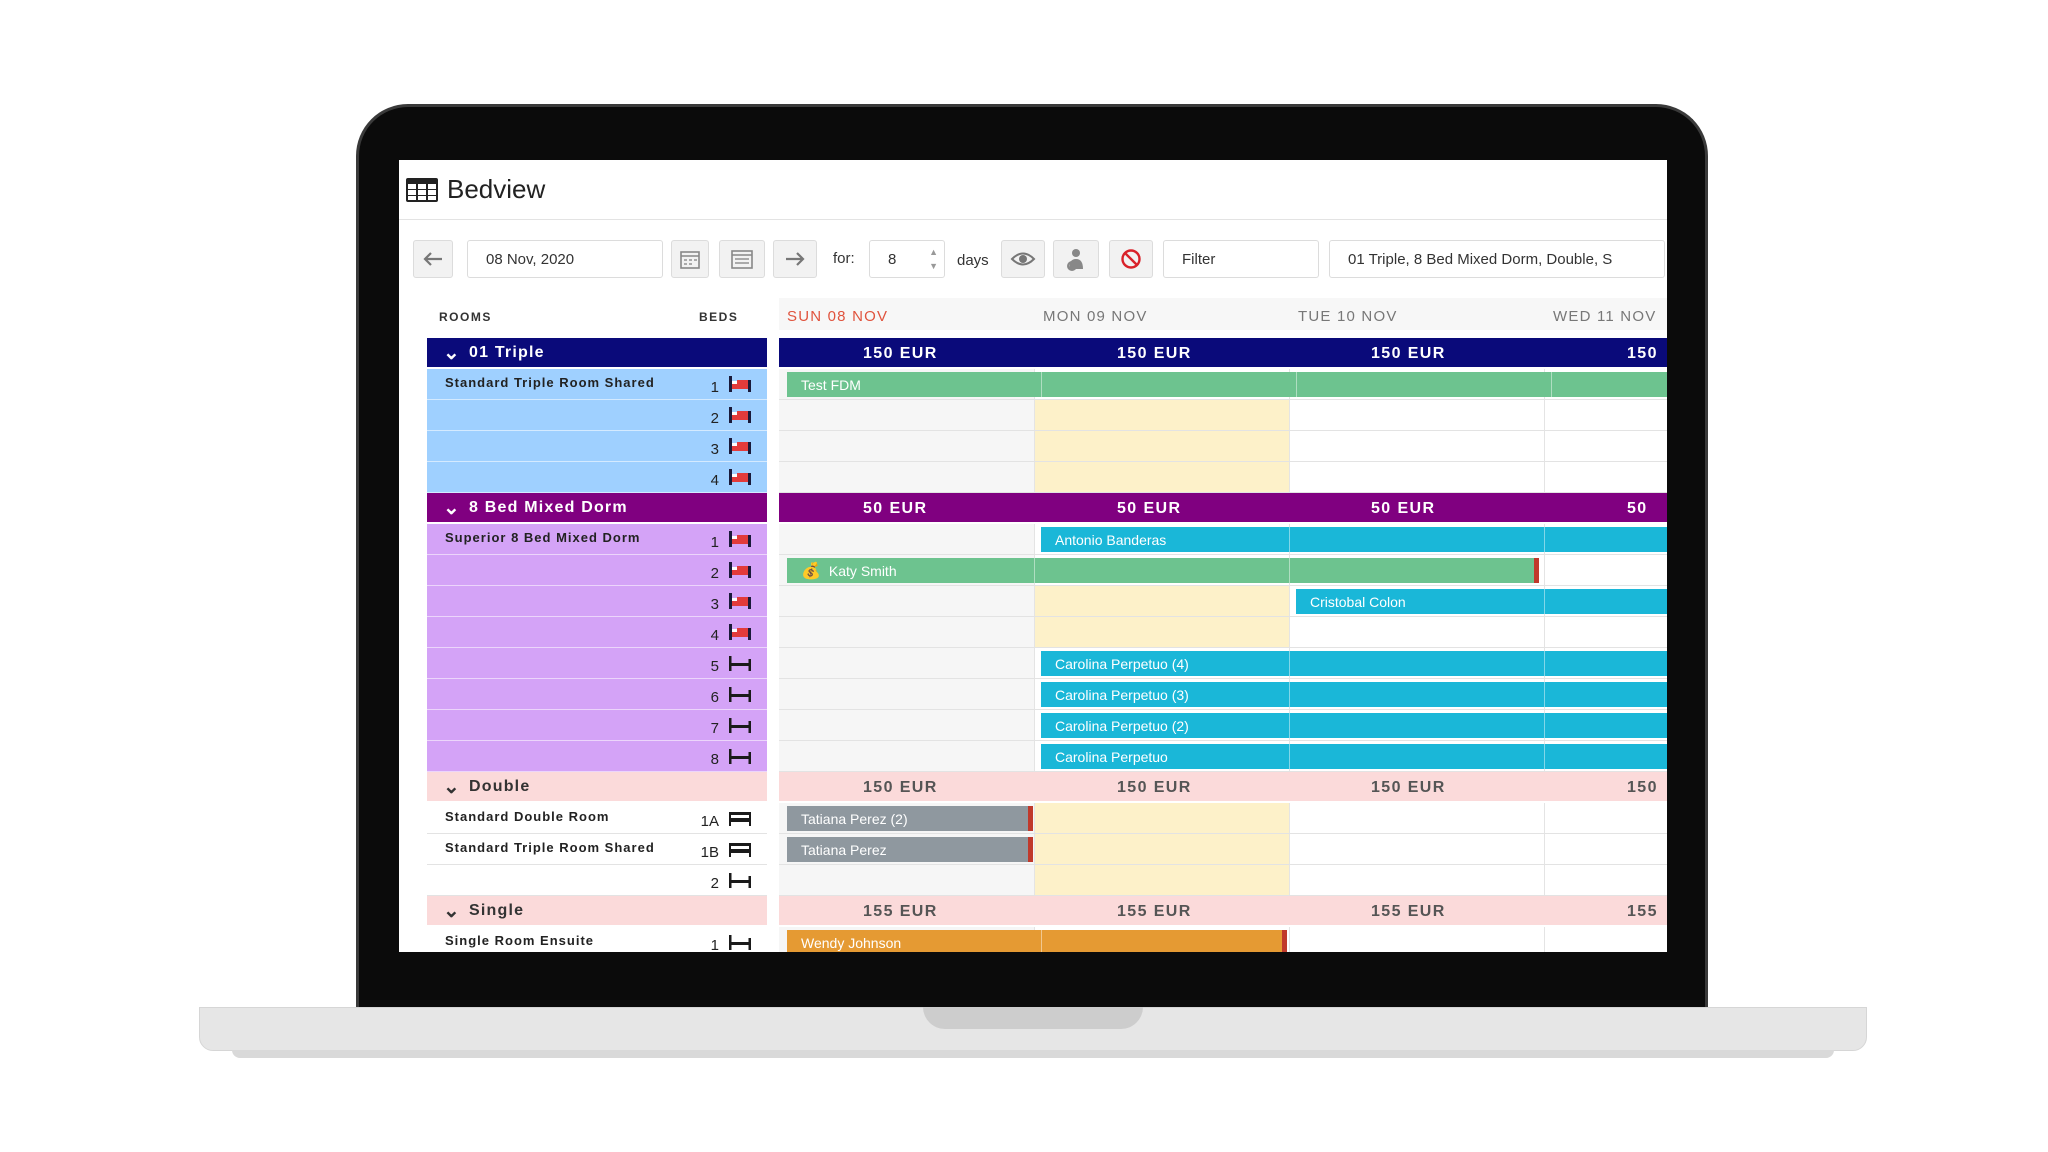 This screenshot has width=2048, height=1152. I want to click on bed-row-timeline: 💰 Katy Smith, so click(1223, 570).